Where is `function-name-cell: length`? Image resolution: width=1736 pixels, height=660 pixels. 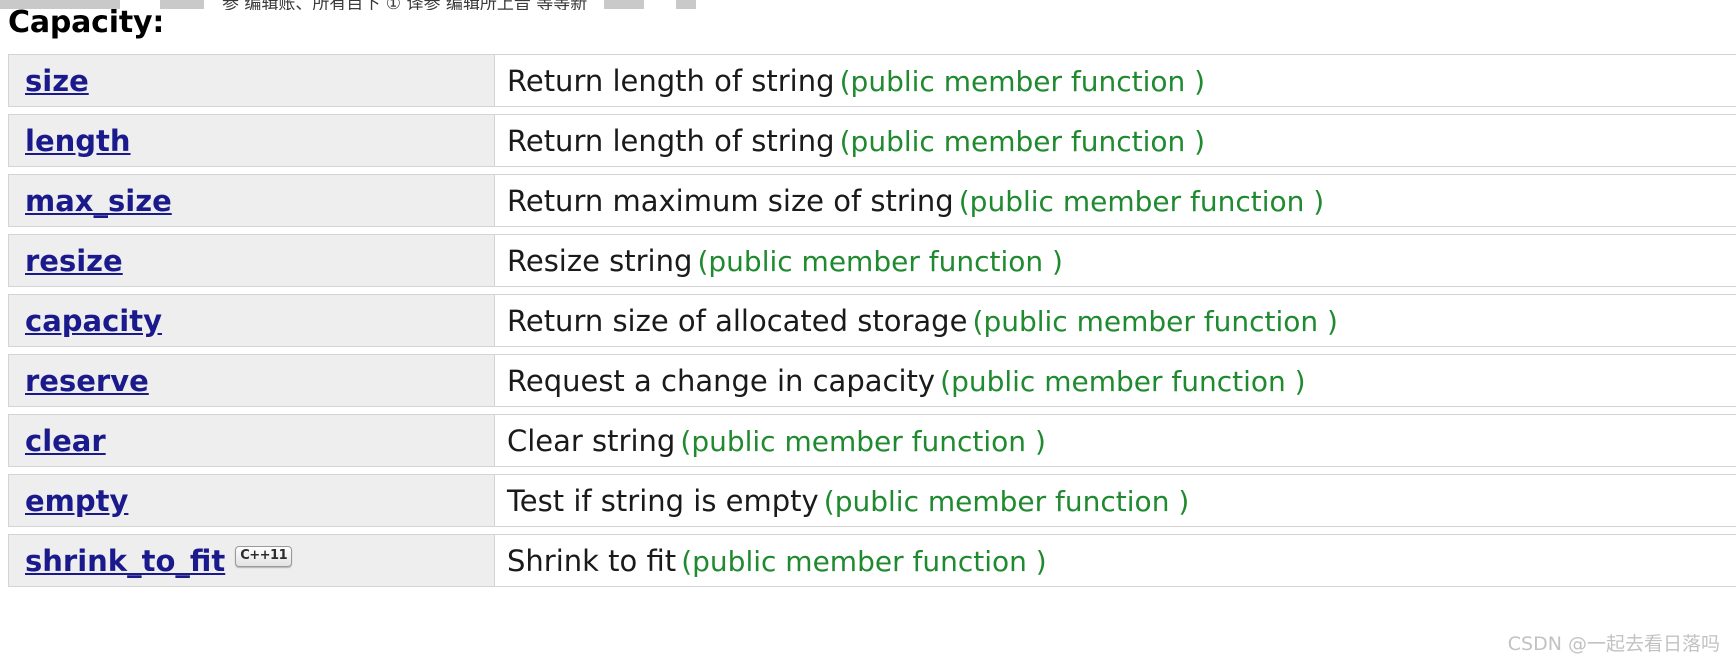
function-name-cell: length is located at coordinates (251, 140).